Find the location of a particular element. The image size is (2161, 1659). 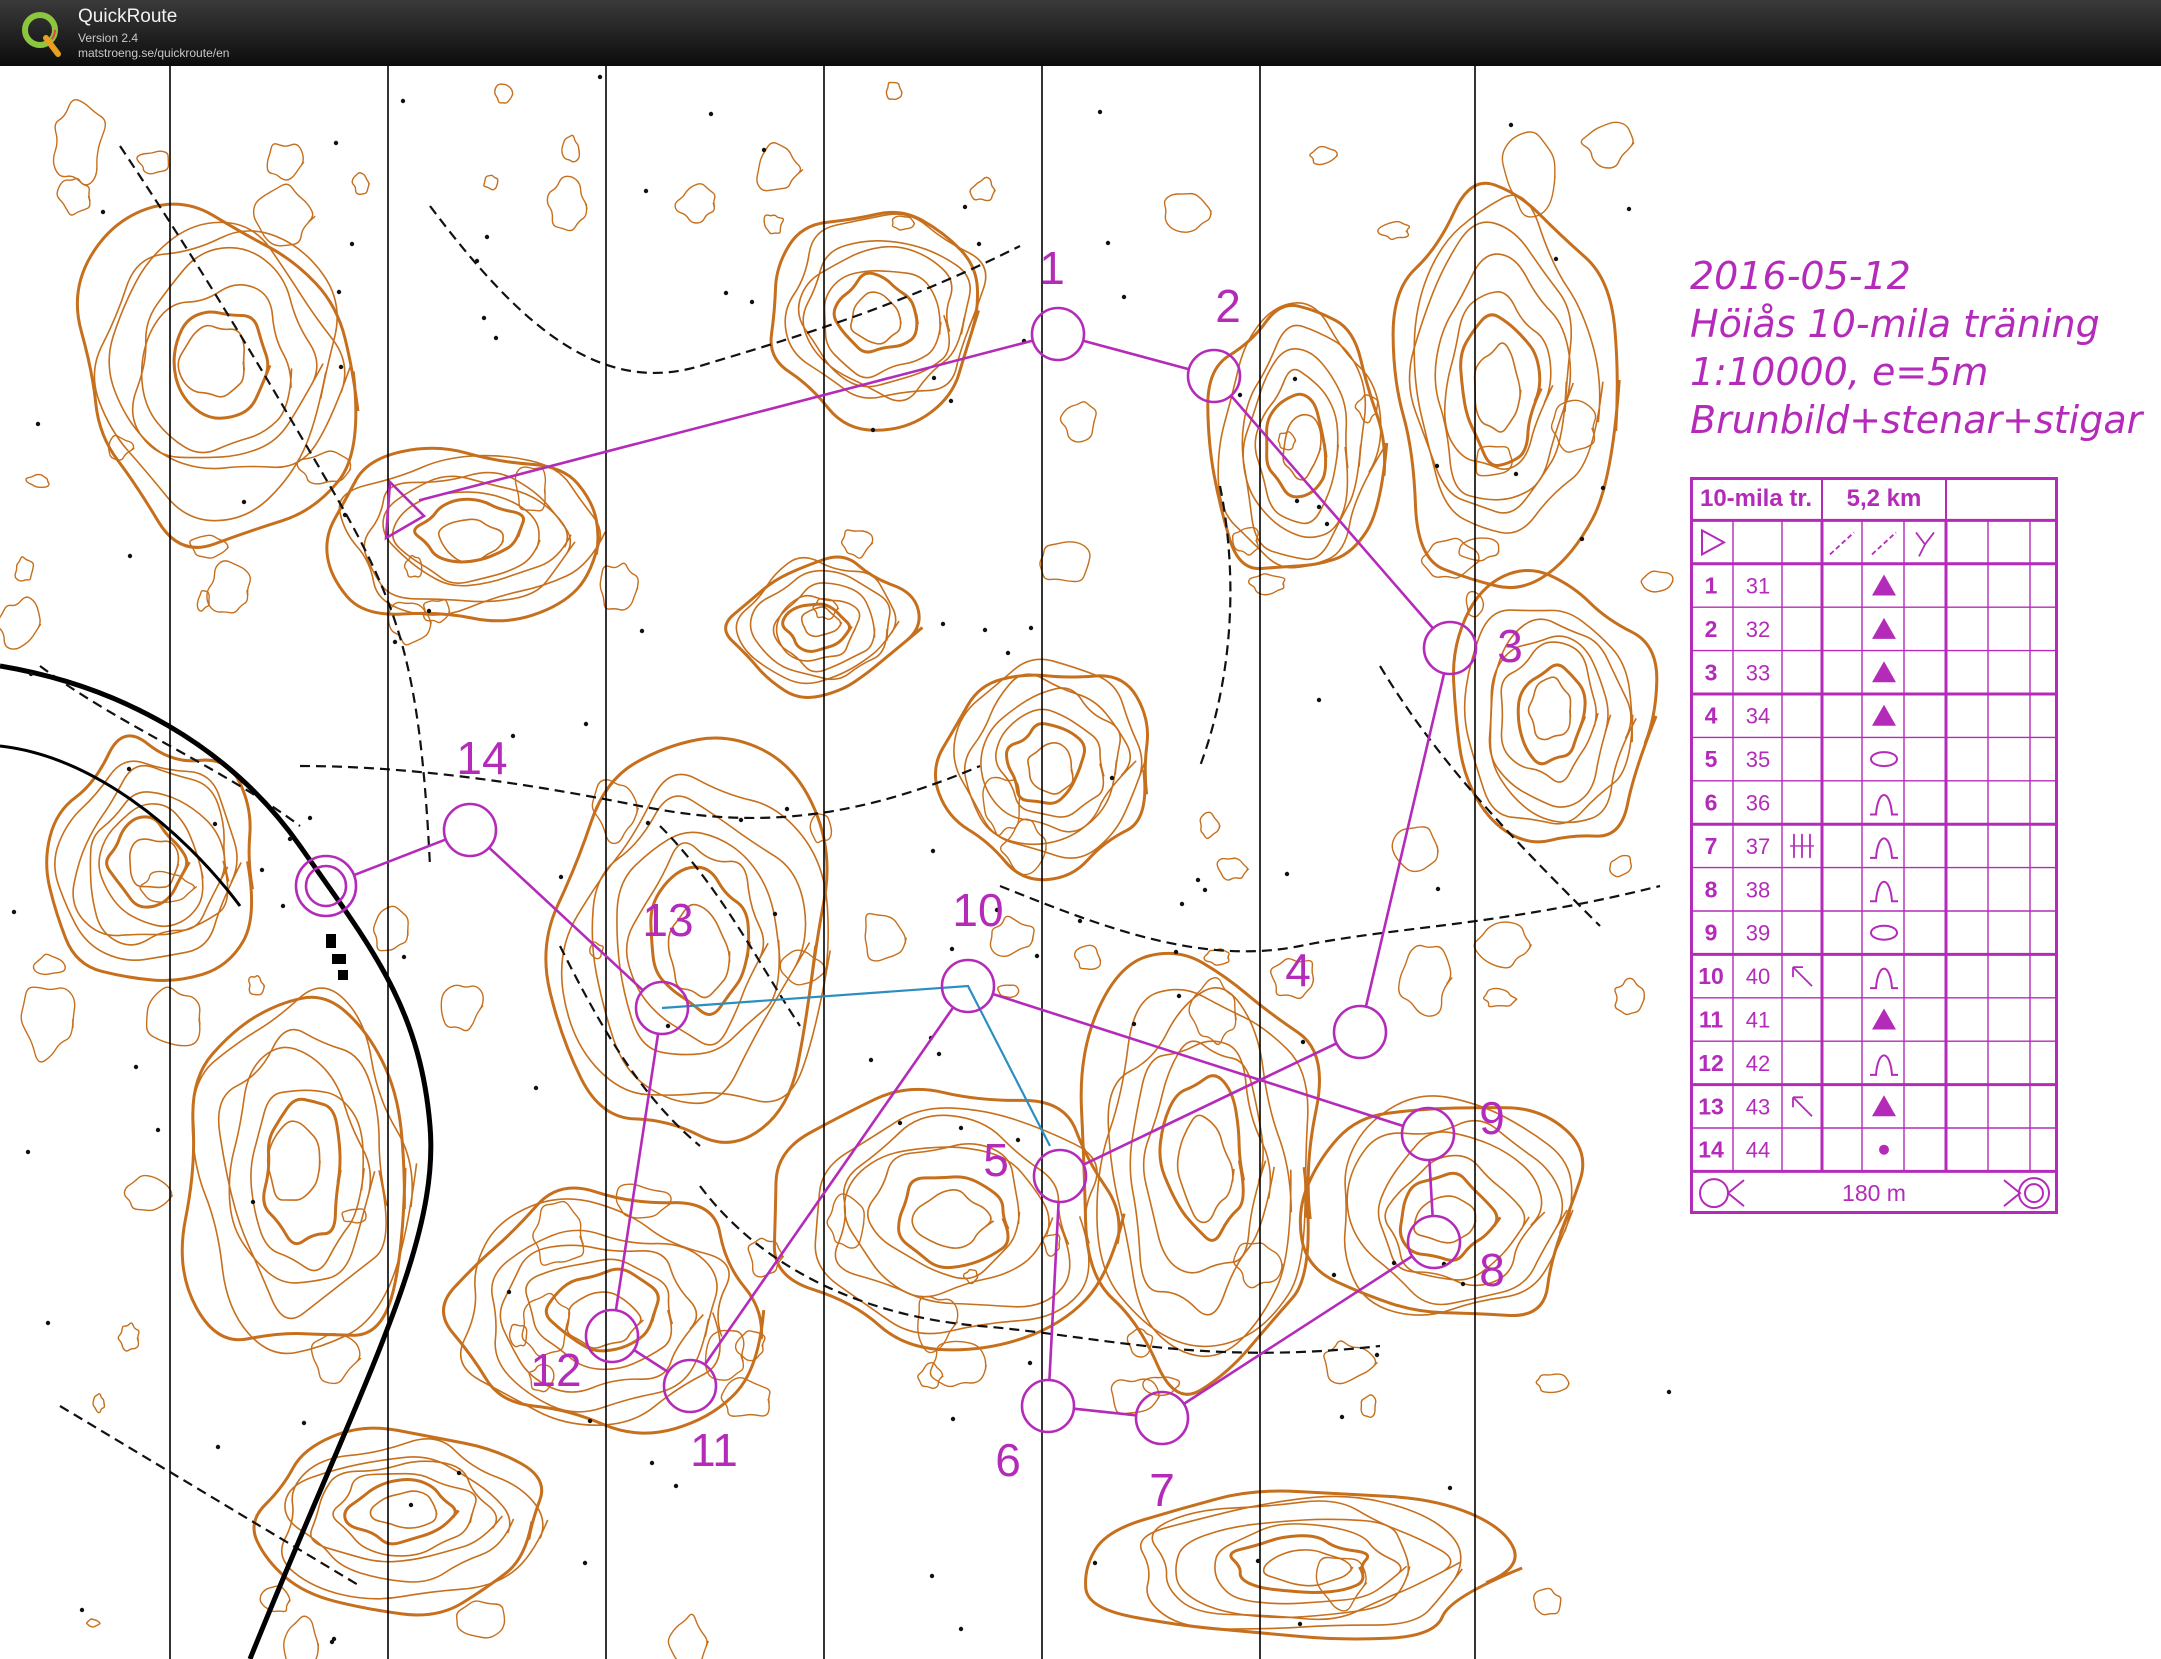

map-control-number: 7 is located at coordinates (1162, 1490).